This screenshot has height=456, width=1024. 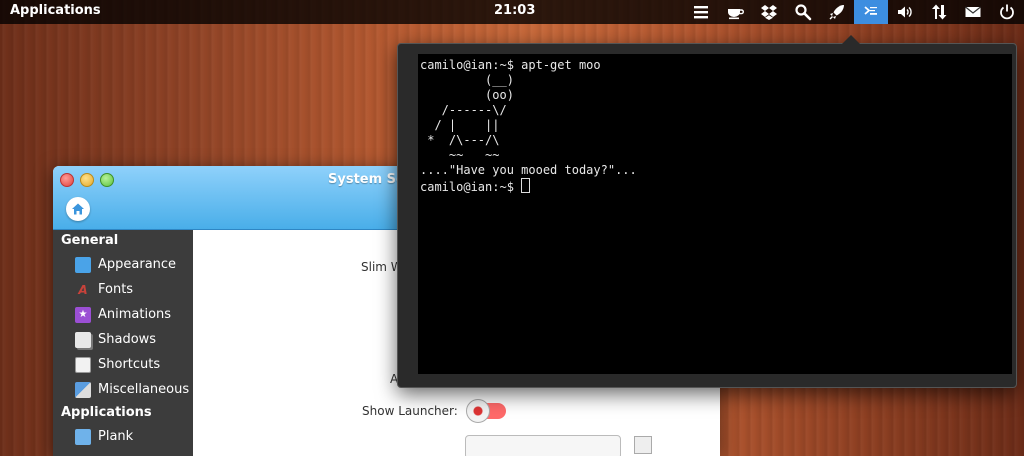 What do you see at coordinates (471, 187) in the screenshot?
I see `terminal-prompt: camilo@ian:~$` at bounding box center [471, 187].